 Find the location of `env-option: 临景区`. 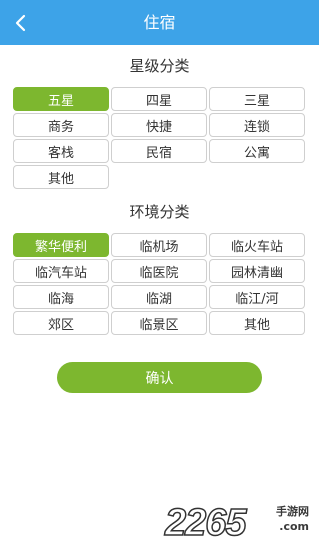

env-option: 临景区 is located at coordinates (159, 323).